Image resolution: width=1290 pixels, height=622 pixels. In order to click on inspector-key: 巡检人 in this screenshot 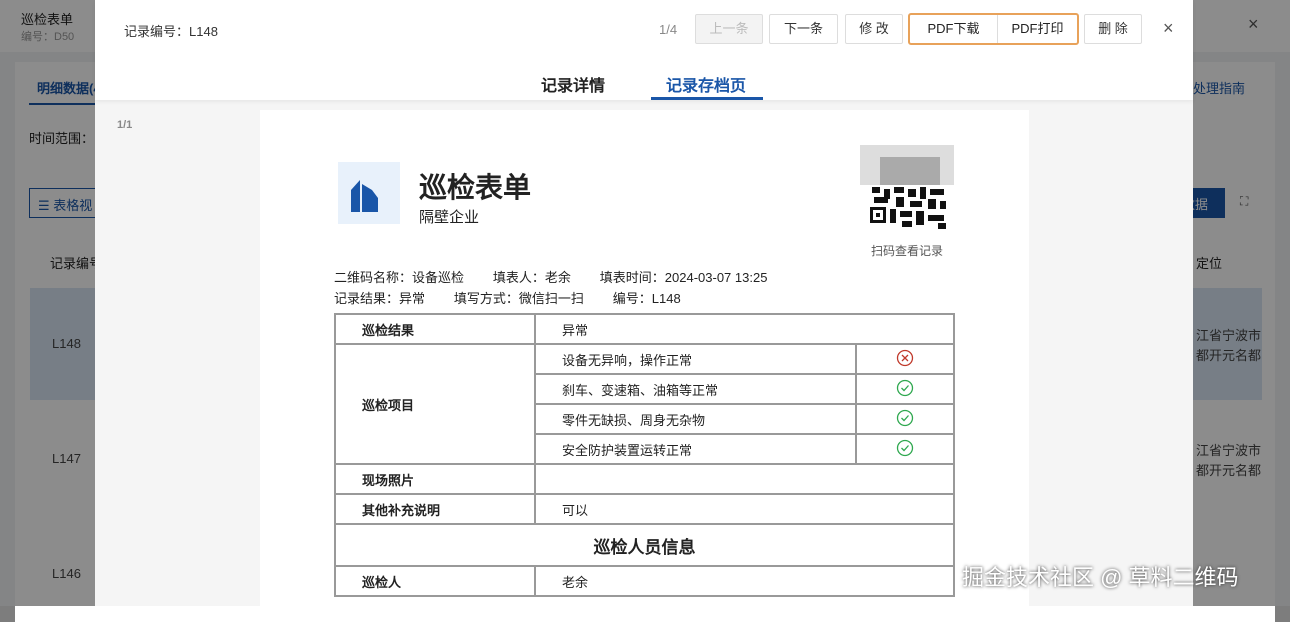, I will do `click(435, 581)`.